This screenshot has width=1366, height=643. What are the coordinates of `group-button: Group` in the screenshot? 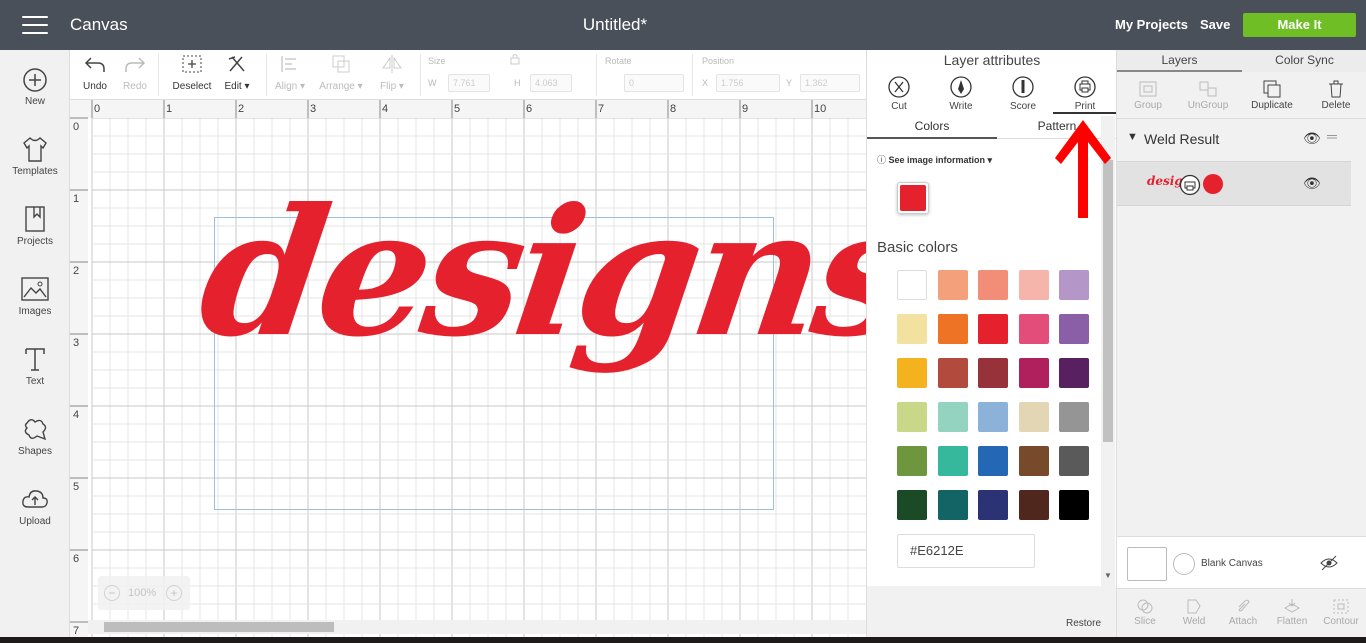 It's located at (1148, 95).